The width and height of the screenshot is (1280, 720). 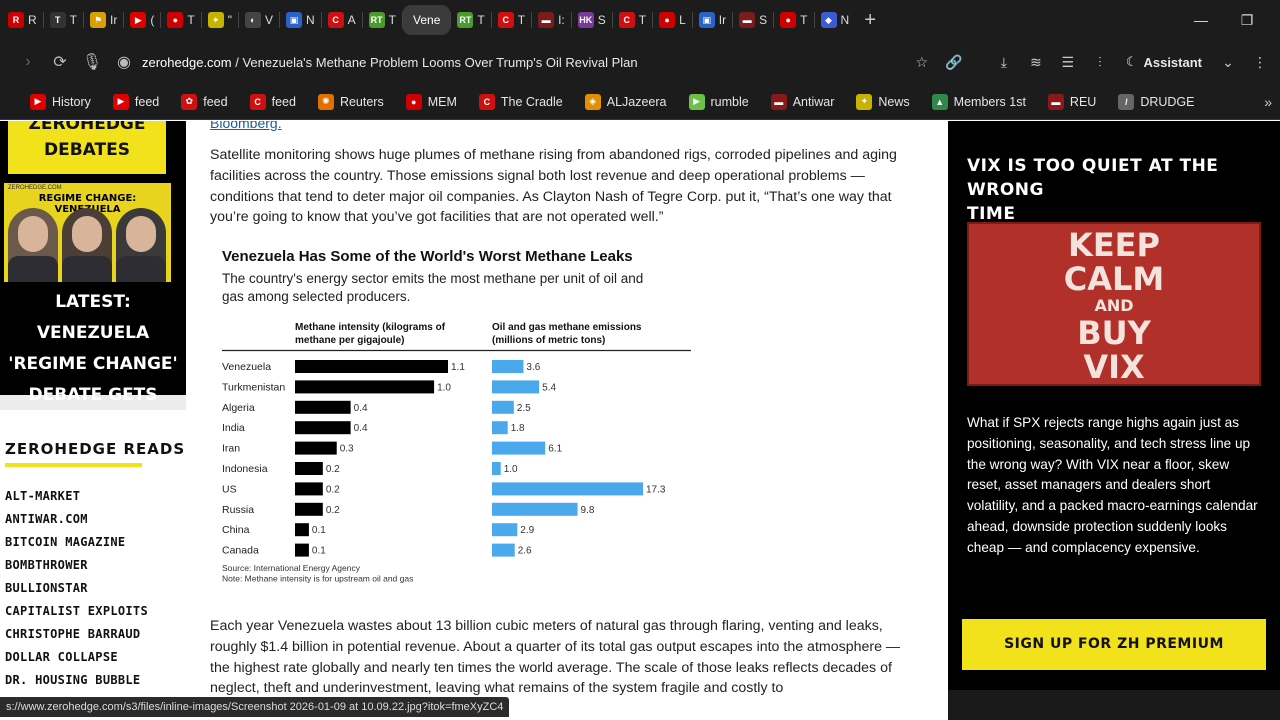 I want to click on bookmark-item: ▶ rumble, so click(x=718, y=101).